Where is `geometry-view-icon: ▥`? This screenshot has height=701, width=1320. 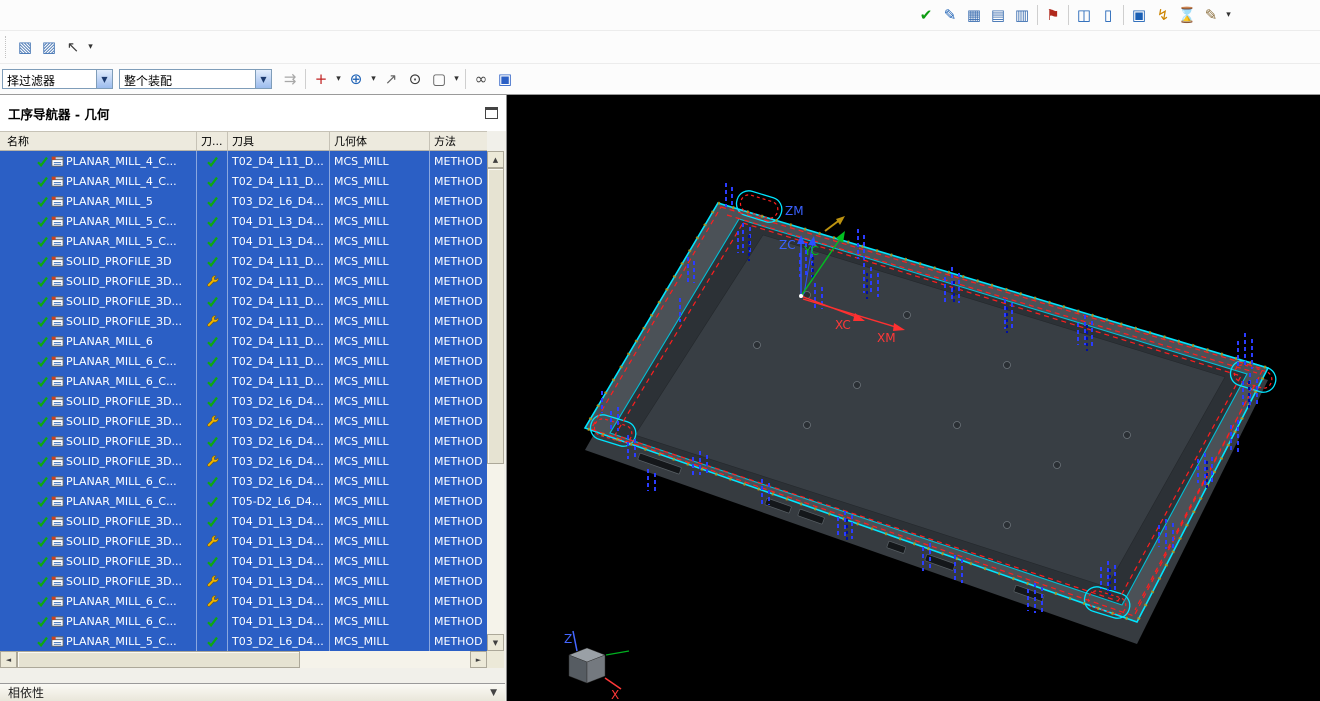 geometry-view-icon: ▥ is located at coordinates (1022, 15).